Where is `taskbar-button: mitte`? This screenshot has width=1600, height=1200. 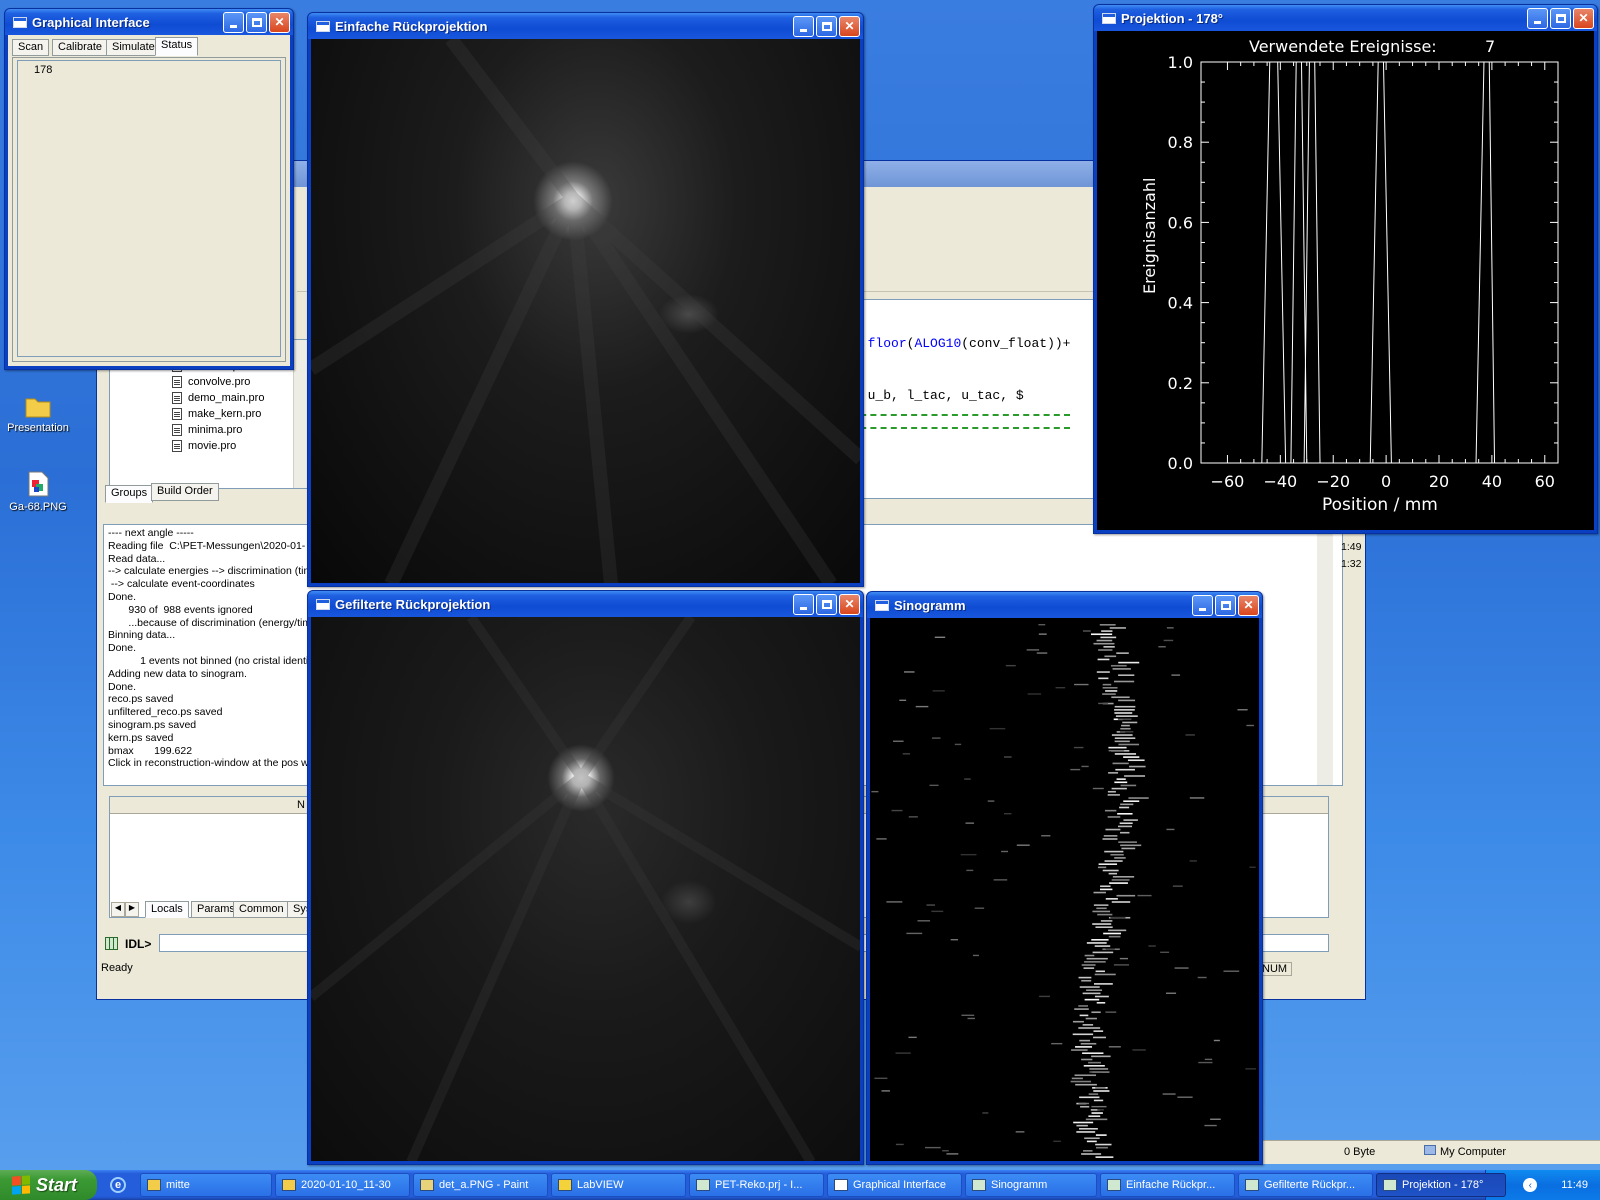
taskbar-button: mitte is located at coordinates (206, 1185).